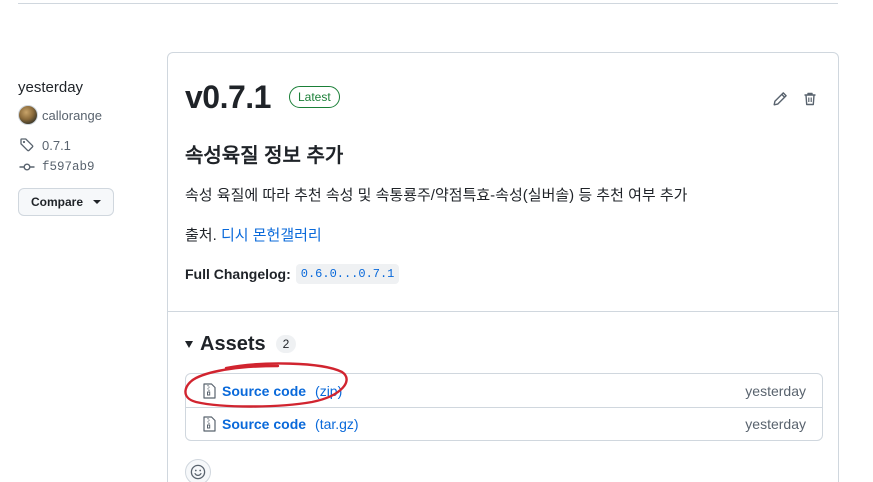 The height and width of the screenshot is (482, 873). I want to click on assets-title: Assets, so click(233, 343).